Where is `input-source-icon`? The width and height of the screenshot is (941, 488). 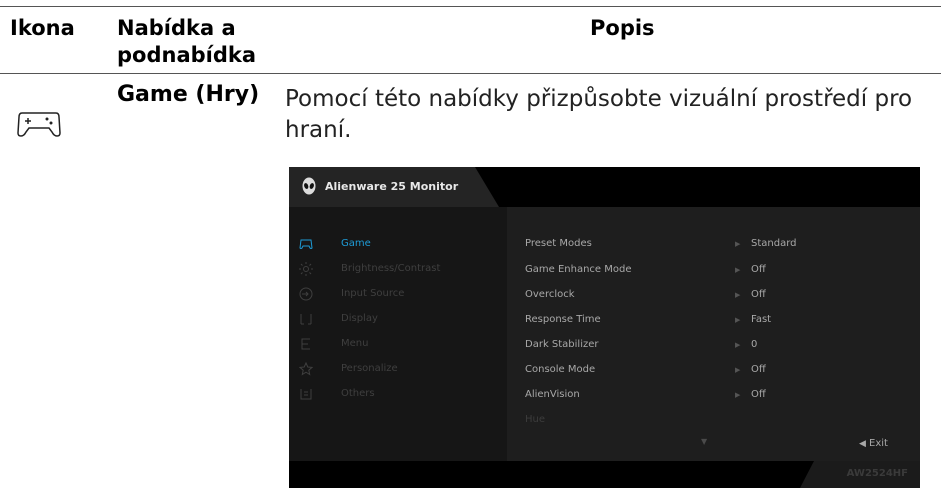
input-source-icon is located at coordinates (306, 294).